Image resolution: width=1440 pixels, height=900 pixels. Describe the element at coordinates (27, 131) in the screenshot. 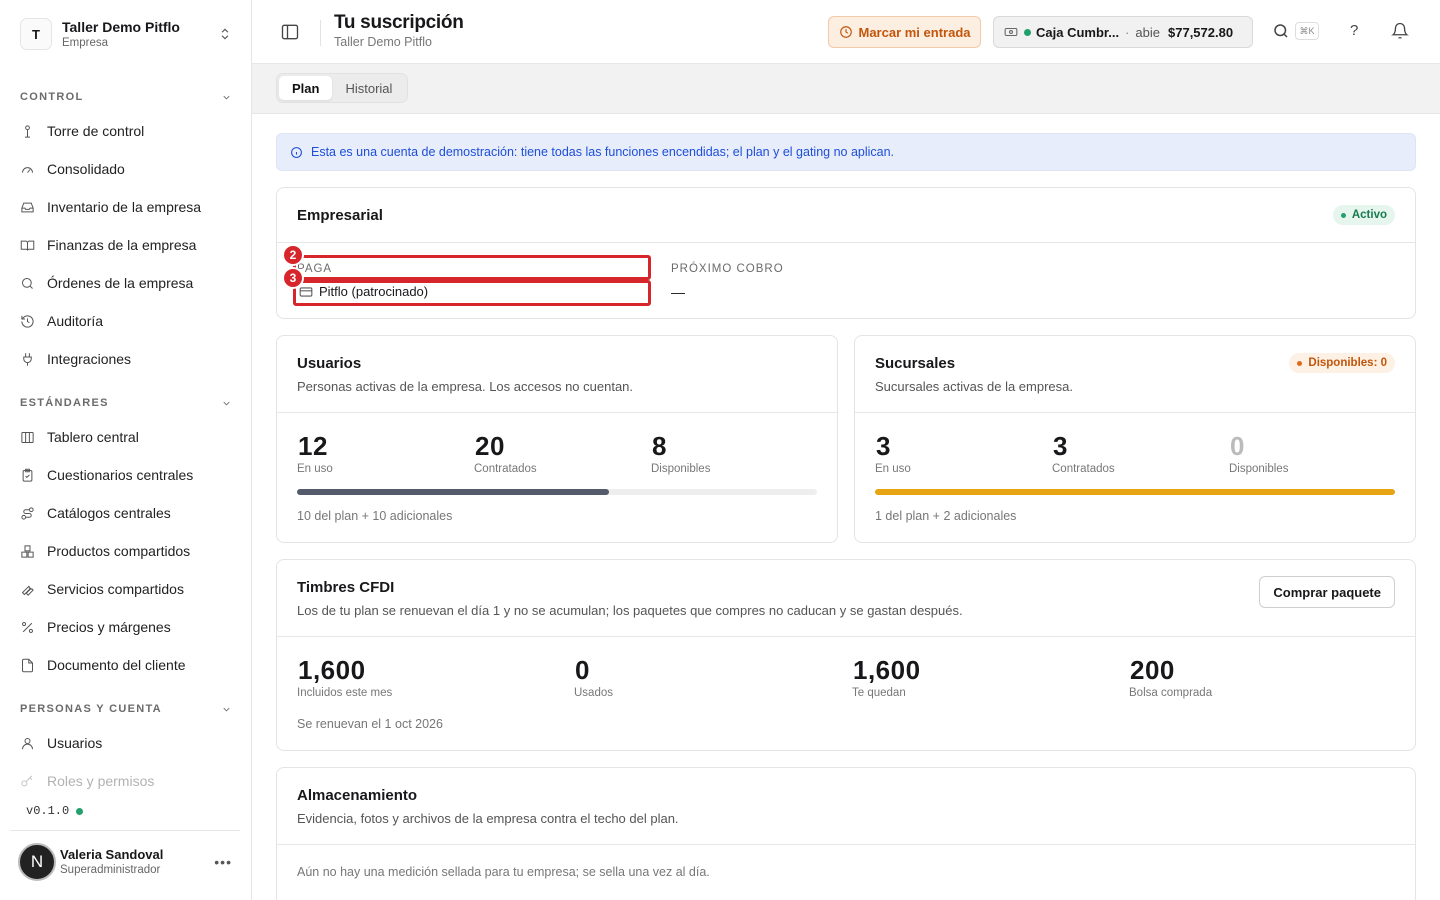

I see `tower-icon` at that location.